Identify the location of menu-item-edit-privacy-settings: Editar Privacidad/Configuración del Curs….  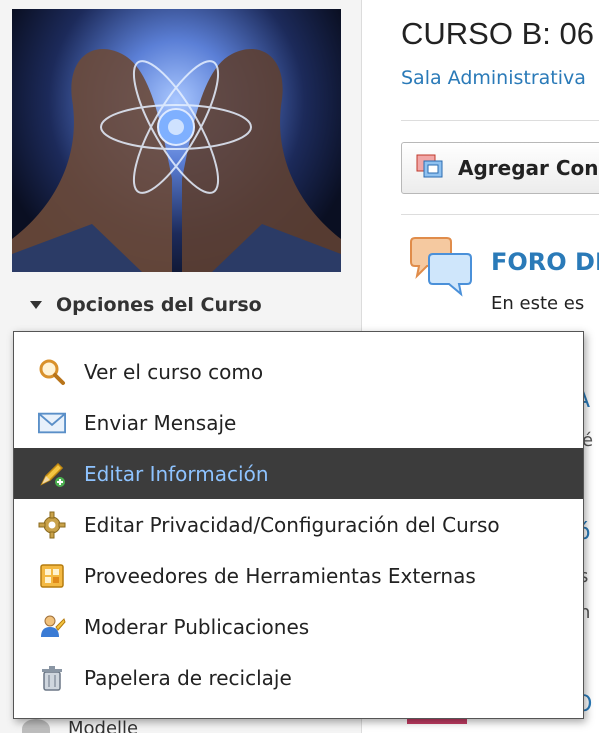
(298, 524).